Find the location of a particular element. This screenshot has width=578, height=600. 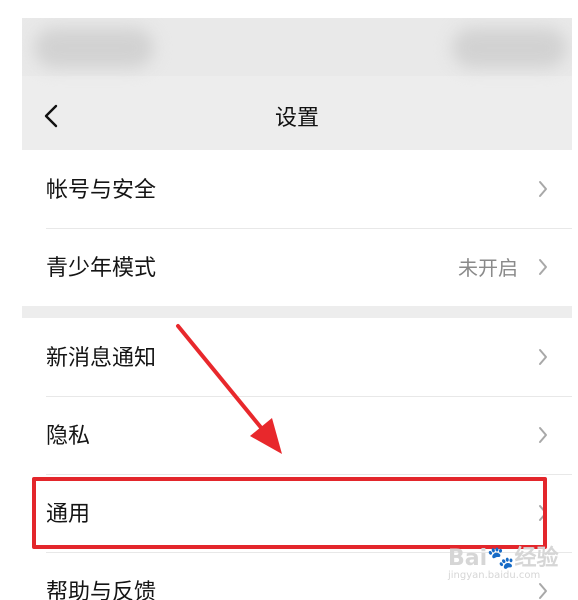

settings-item-label: 帐号与安全 is located at coordinates (101, 190).